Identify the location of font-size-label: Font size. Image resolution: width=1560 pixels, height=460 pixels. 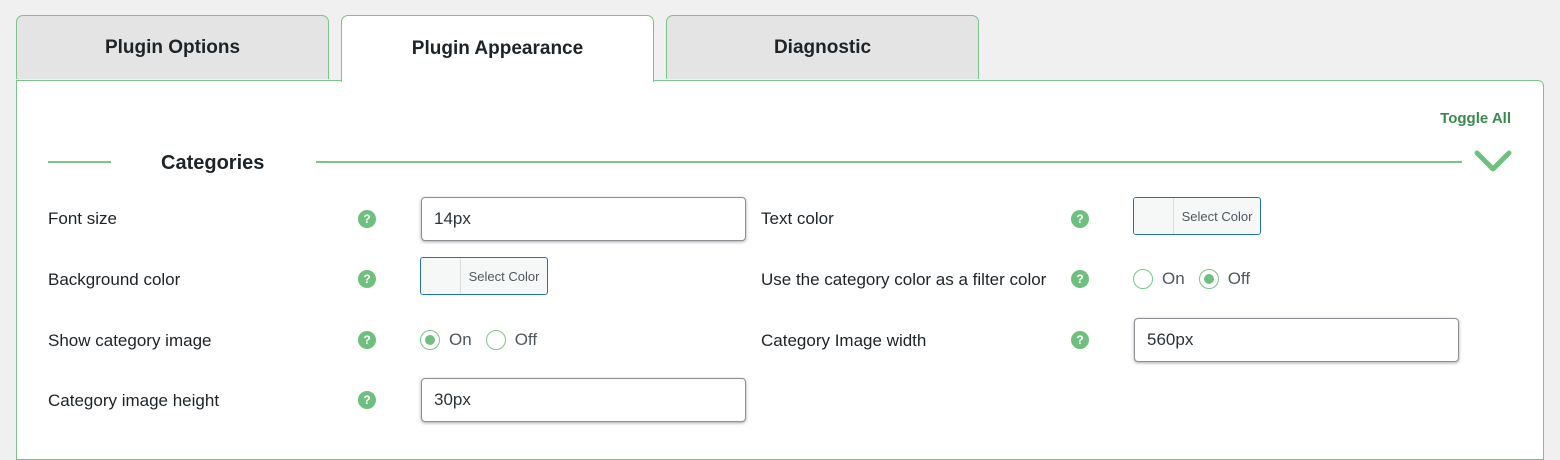
(82, 218).